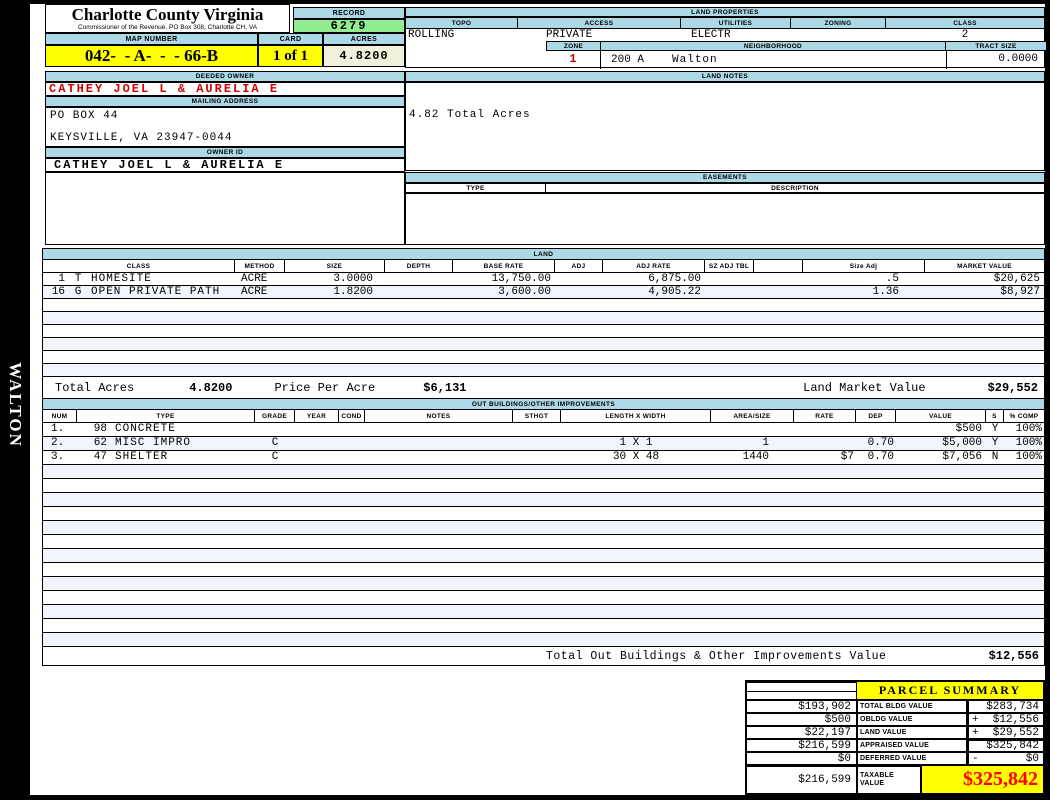  Describe the element at coordinates (100, 443) in the screenshot. I see `ob-type-code: 62` at that location.